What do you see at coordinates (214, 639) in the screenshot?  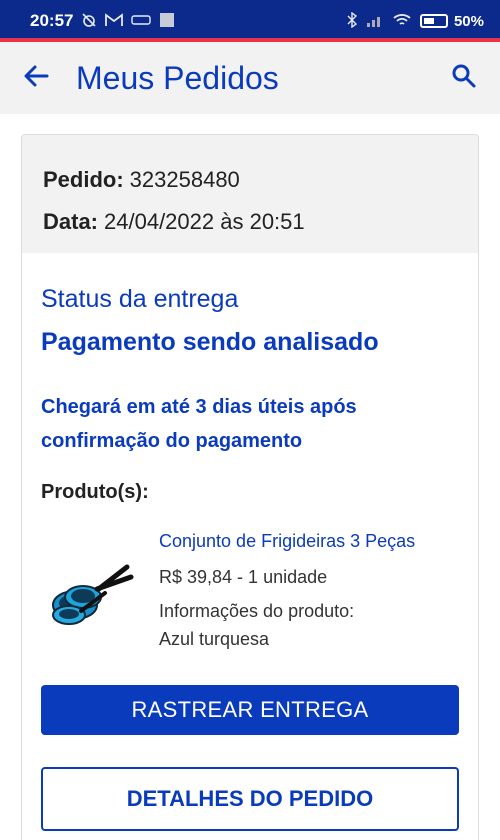 I see `product-info-value: Azul turquesa` at bounding box center [214, 639].